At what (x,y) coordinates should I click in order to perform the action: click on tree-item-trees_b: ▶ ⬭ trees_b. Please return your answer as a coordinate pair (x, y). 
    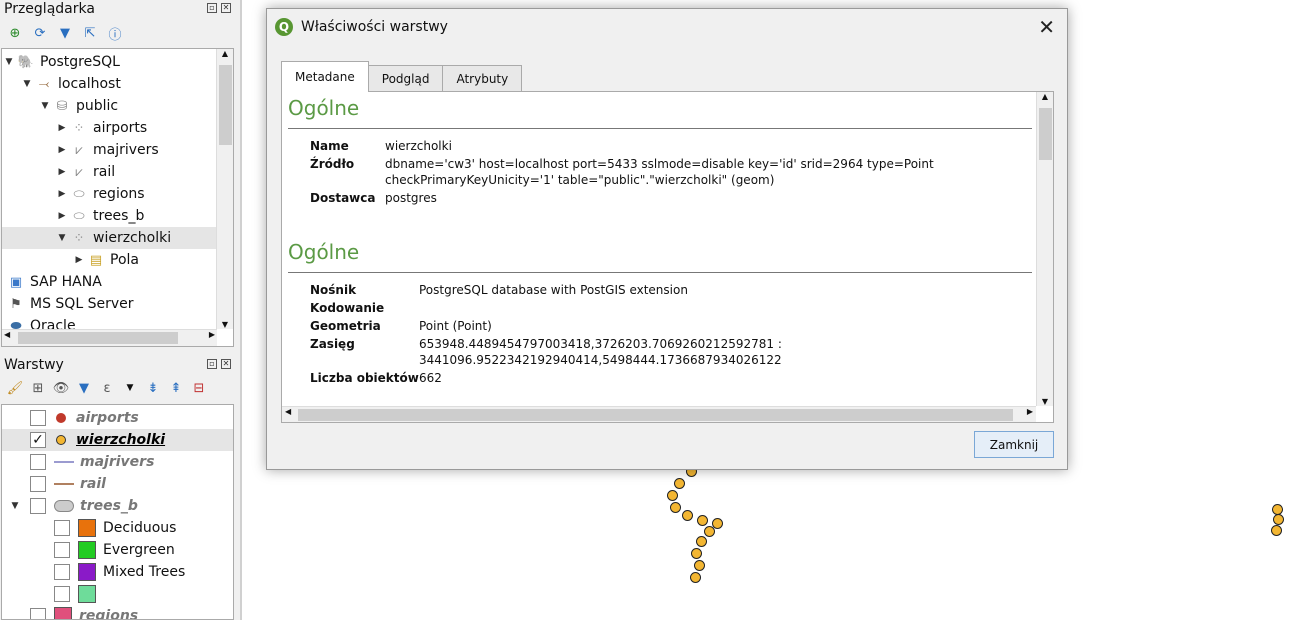
    Looking at the image, I should click on (100, 216).